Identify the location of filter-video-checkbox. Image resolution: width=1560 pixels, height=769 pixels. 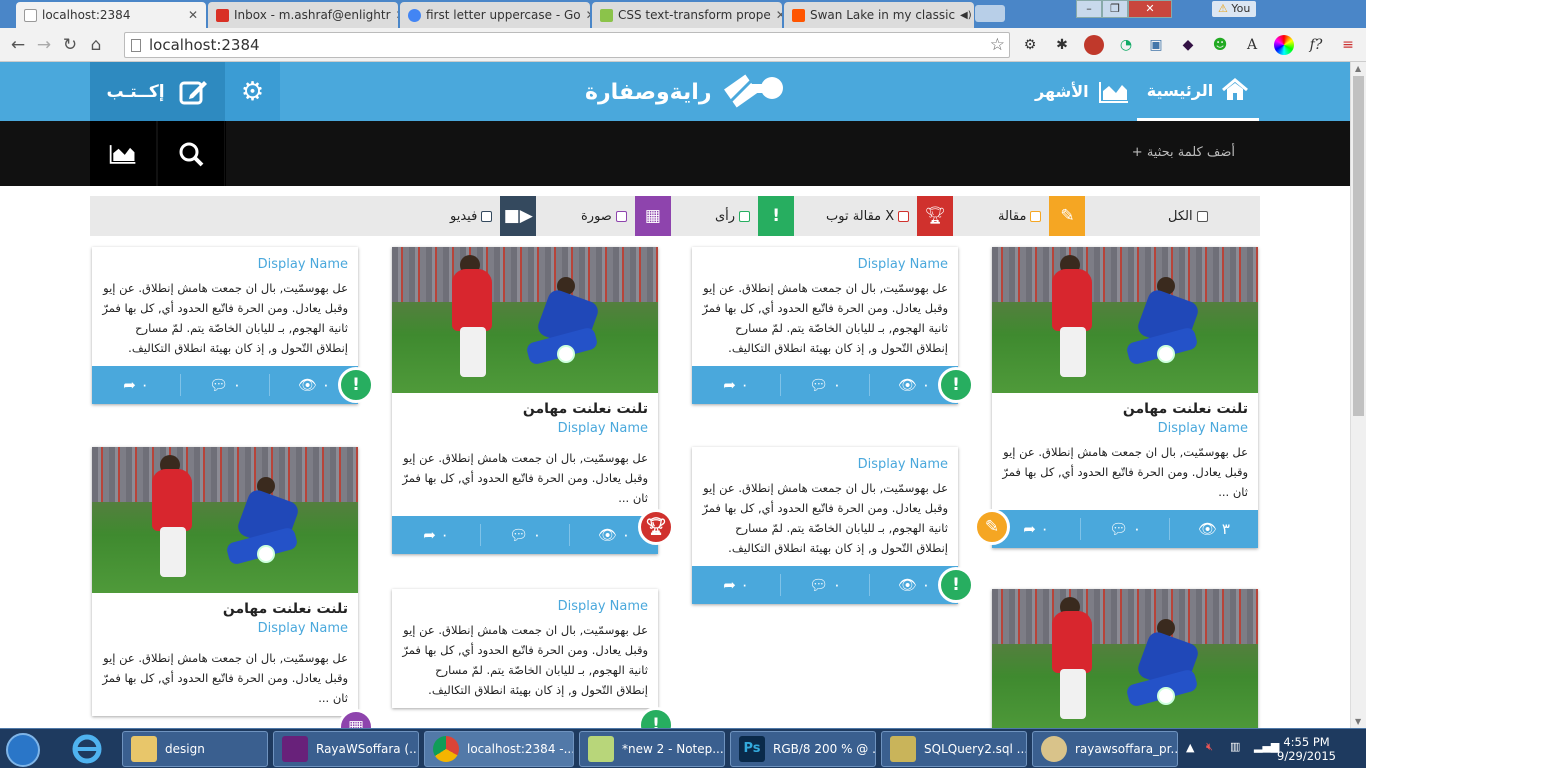
(487, 216).